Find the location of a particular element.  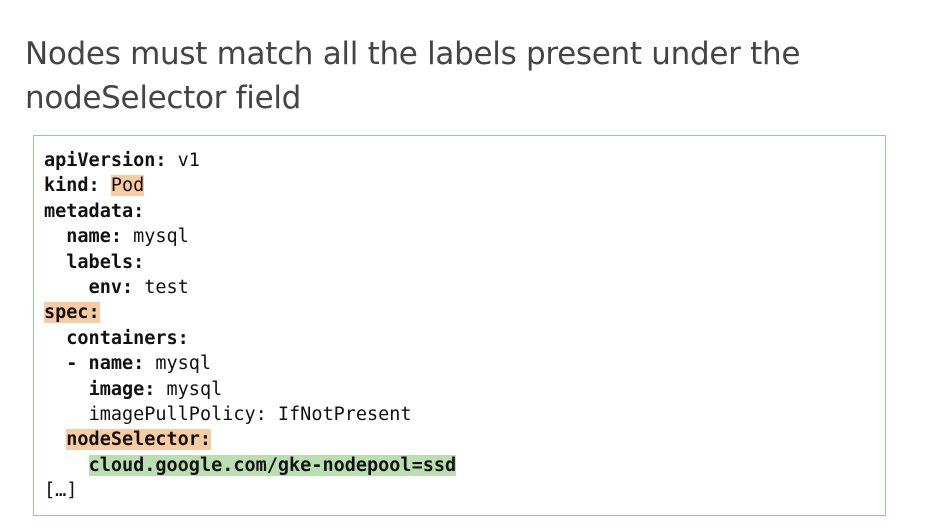

code-line-labels: labels: is located at coordinates (250, 262).